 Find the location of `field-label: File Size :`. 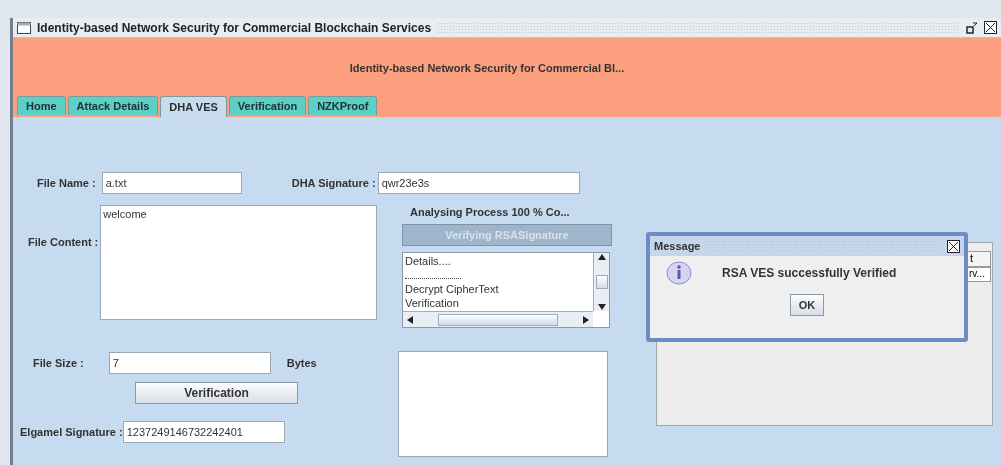

field-label: File Size : is located at coordinates (58, 363).